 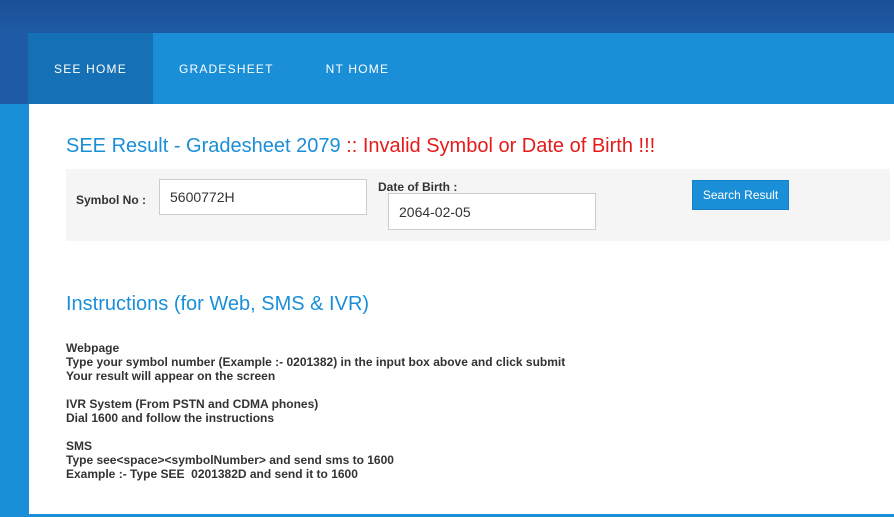 What do you see at coordinates (226, 68) in the screenshot?
I see `nav-gradesheet: GRADESHEET` at bounding box center [226, 68].